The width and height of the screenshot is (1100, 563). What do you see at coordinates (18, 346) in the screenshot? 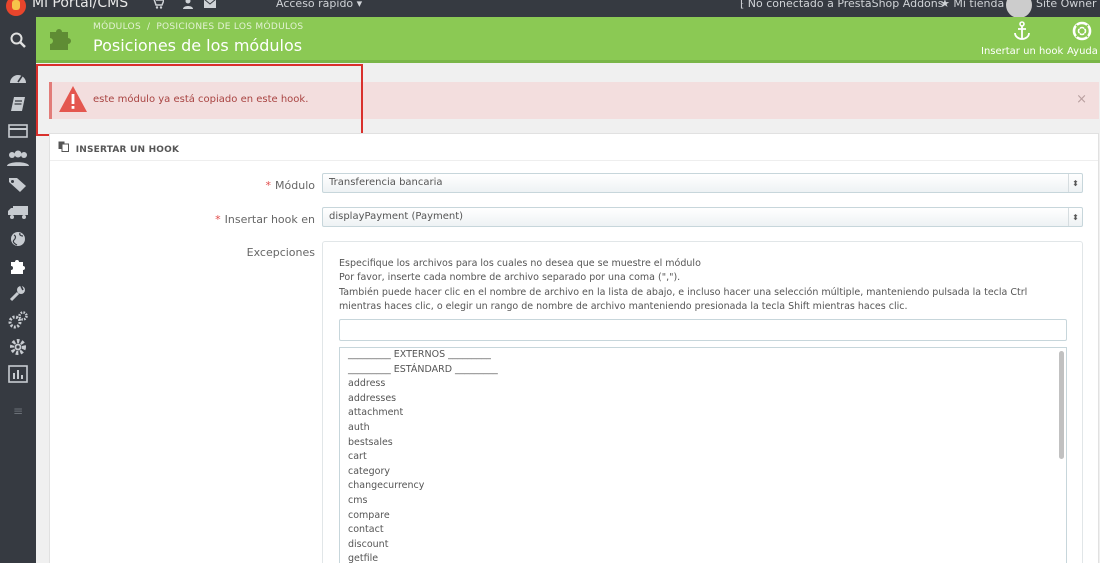
I see `cog-icon` at bounding box center [18, 346].